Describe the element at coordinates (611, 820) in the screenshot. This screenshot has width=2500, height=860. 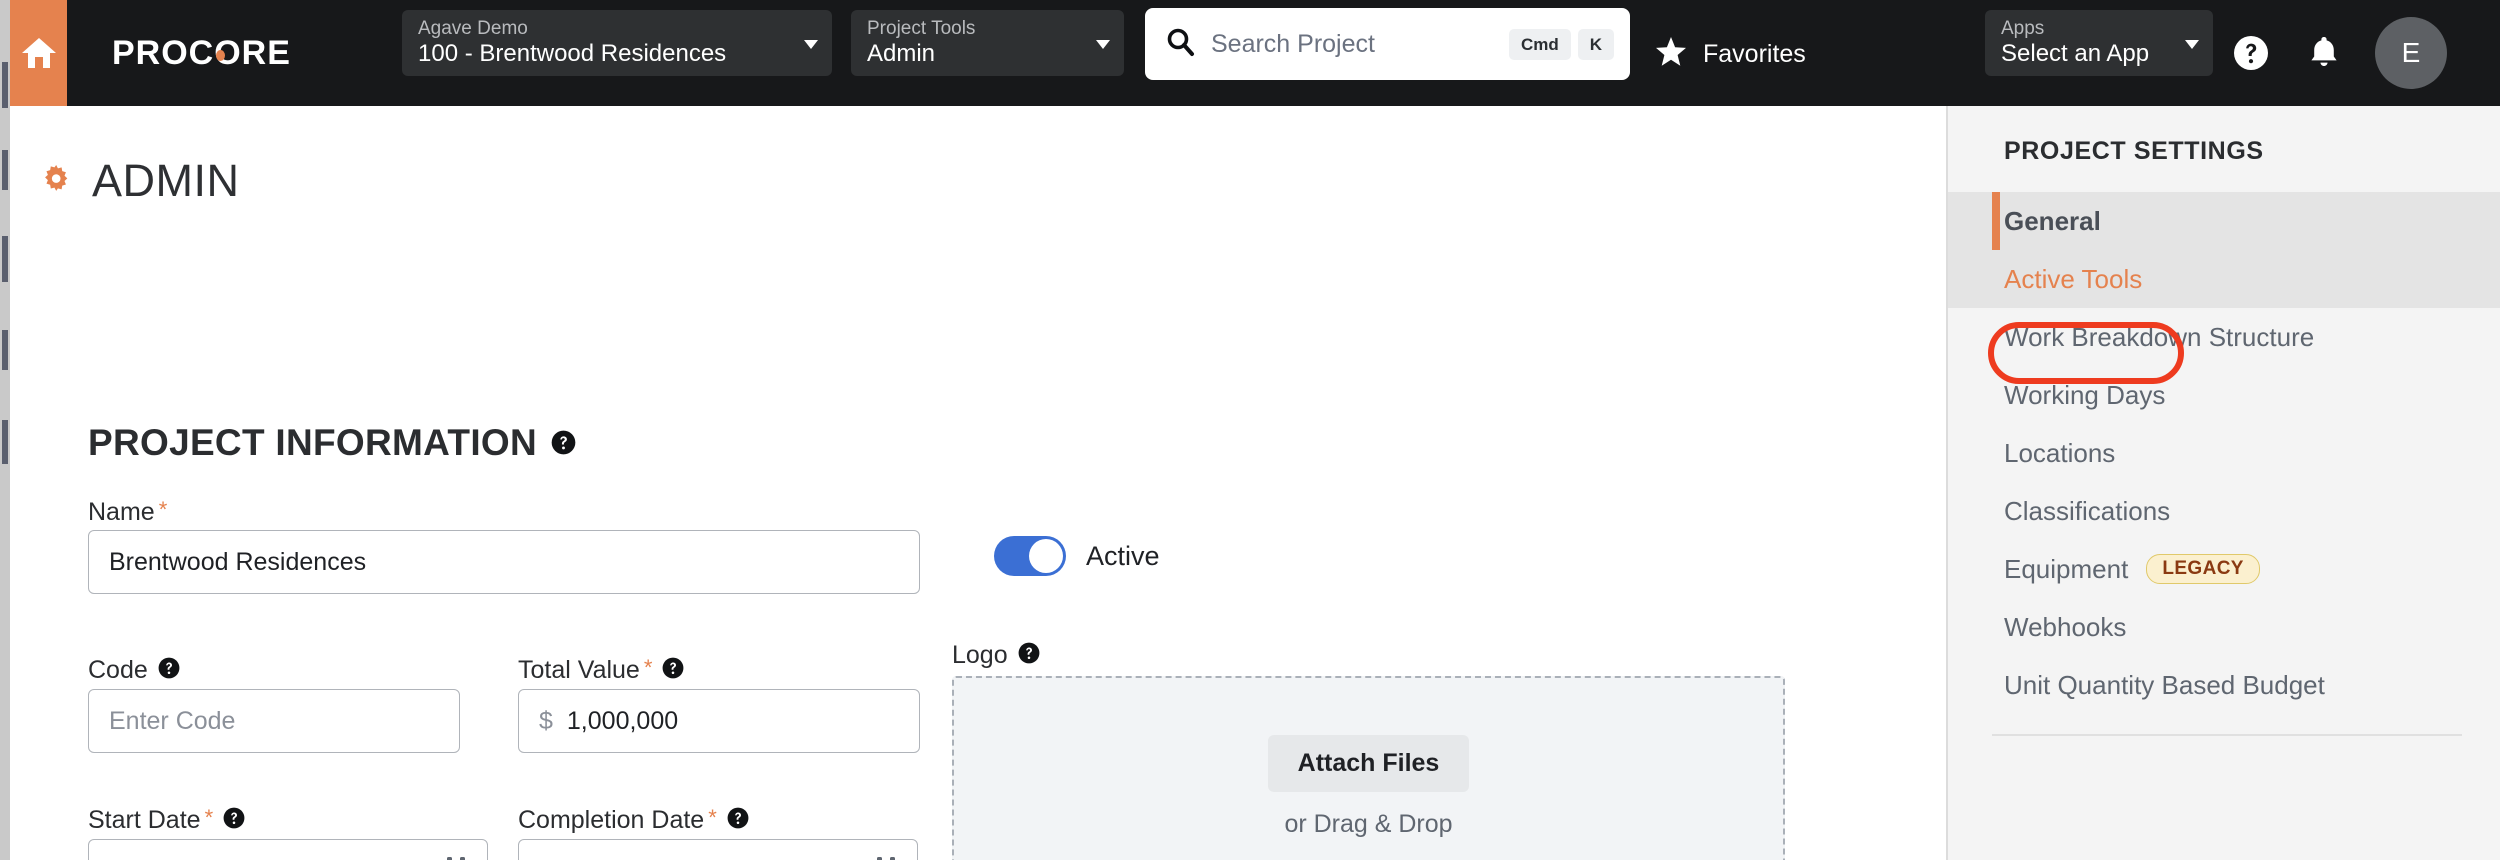
I see `completion-date-label-text: Completion Date` at that location.